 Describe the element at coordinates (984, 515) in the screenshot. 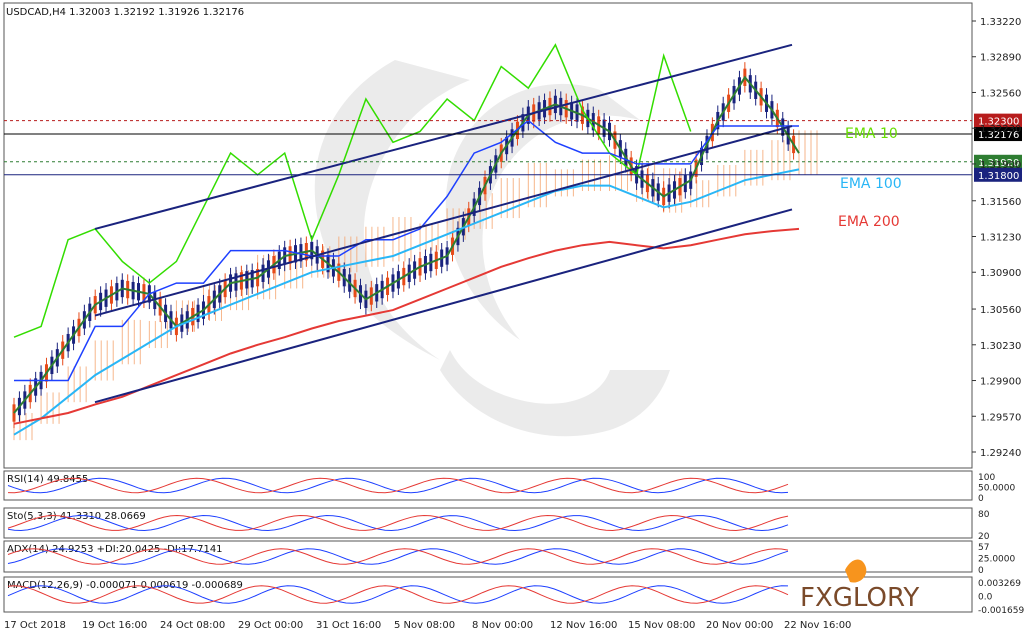

I see `indicator-tick: 80` at that location.